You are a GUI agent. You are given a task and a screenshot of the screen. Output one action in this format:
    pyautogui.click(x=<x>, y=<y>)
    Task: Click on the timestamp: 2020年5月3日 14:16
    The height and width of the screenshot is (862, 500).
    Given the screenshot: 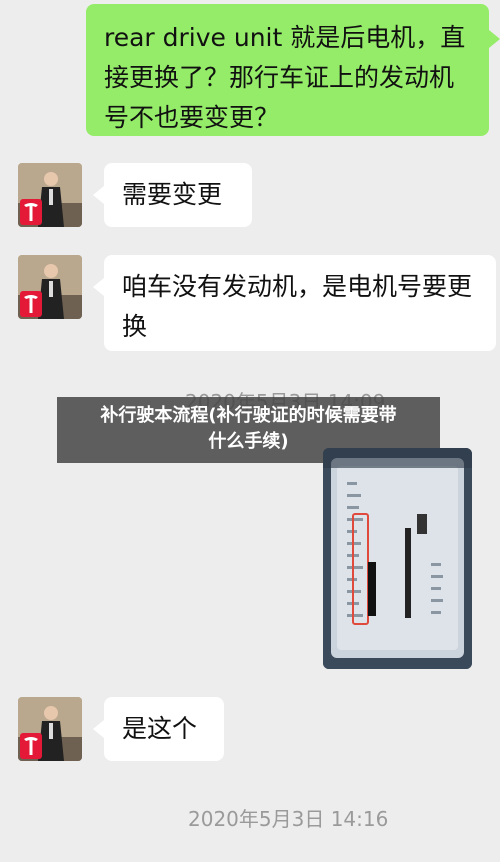 What is the action you would take?
    pyautogui.click(x=288, y=819)
    